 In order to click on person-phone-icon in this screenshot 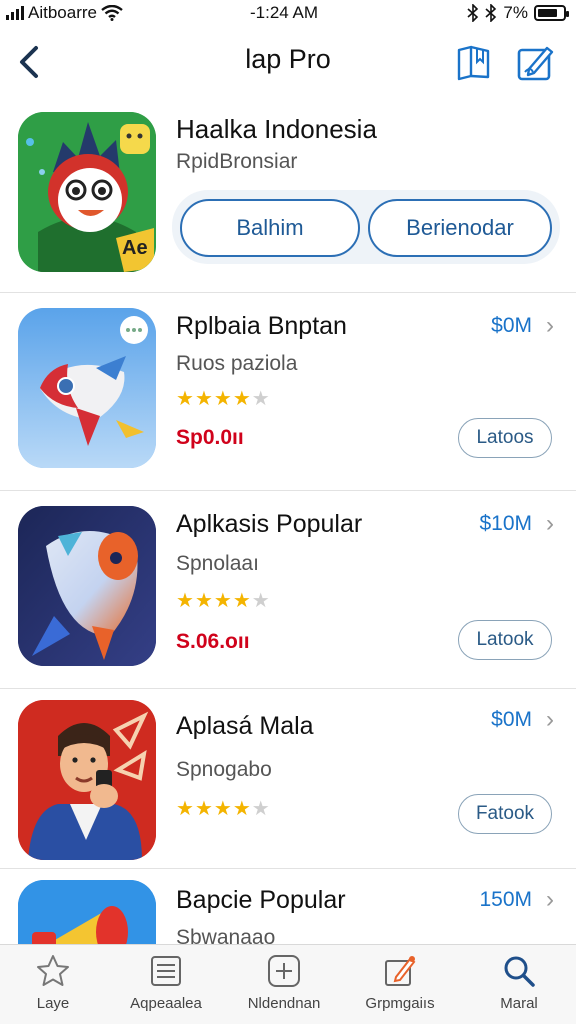, I will do `click(87, 780)`.